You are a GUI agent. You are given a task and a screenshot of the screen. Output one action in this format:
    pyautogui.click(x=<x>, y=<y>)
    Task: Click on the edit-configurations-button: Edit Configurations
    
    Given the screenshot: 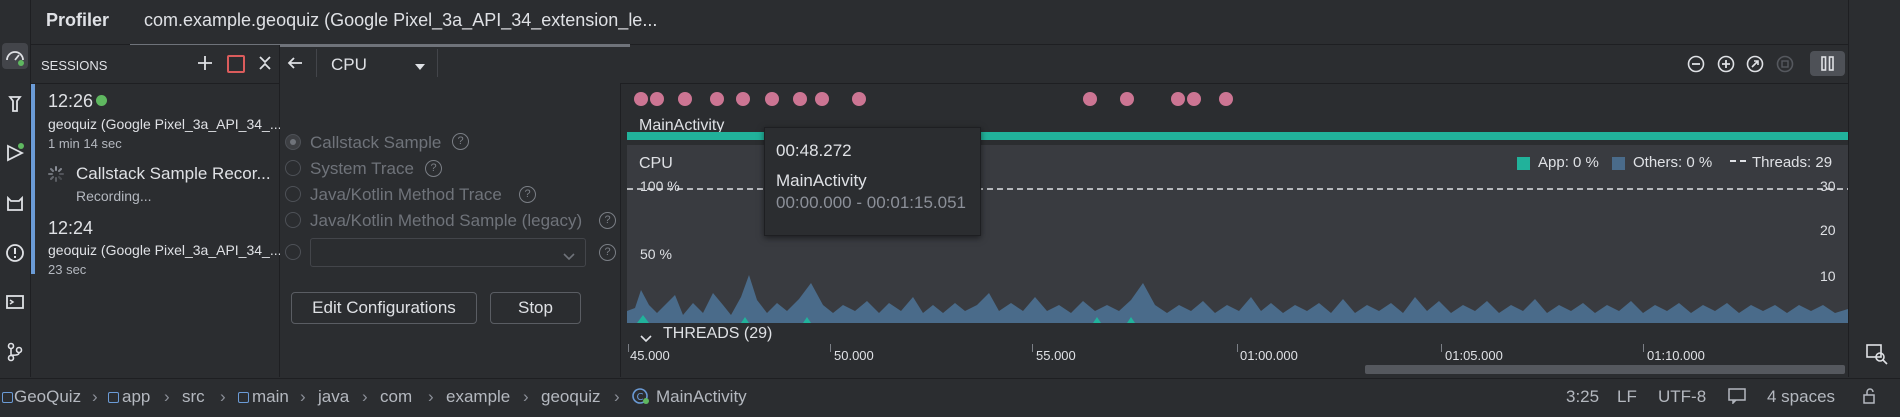 What is the action you would take?
    pyautogui.click(x=384, y=308)
    